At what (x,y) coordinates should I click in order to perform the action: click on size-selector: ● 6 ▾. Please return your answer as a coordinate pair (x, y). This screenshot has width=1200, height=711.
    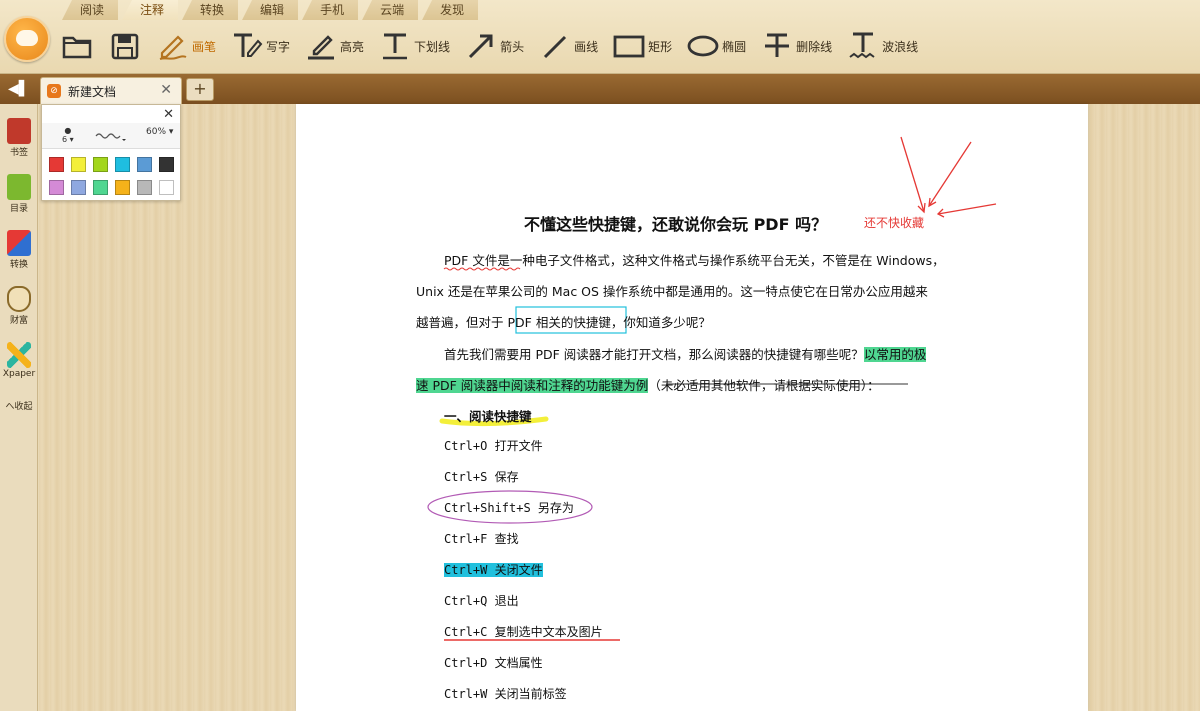
    Looking at the image, I should click on (68, 135).